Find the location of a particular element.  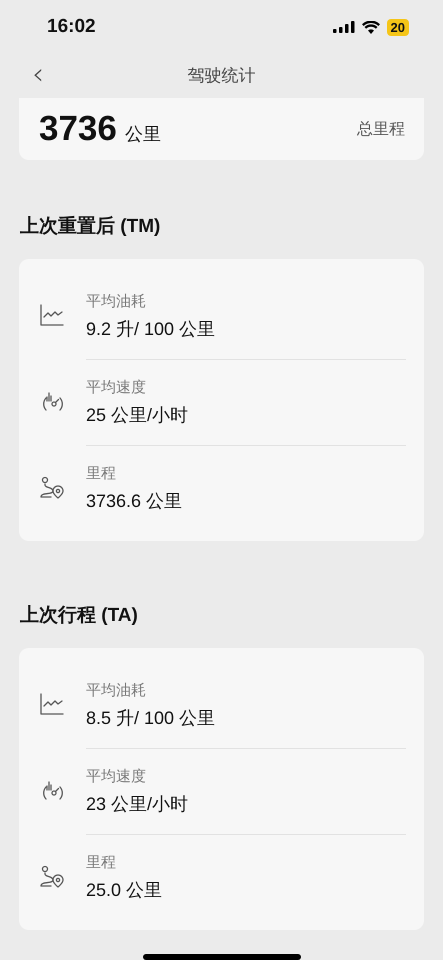

total-unit: 公里 is located at coordinates (142, 134).